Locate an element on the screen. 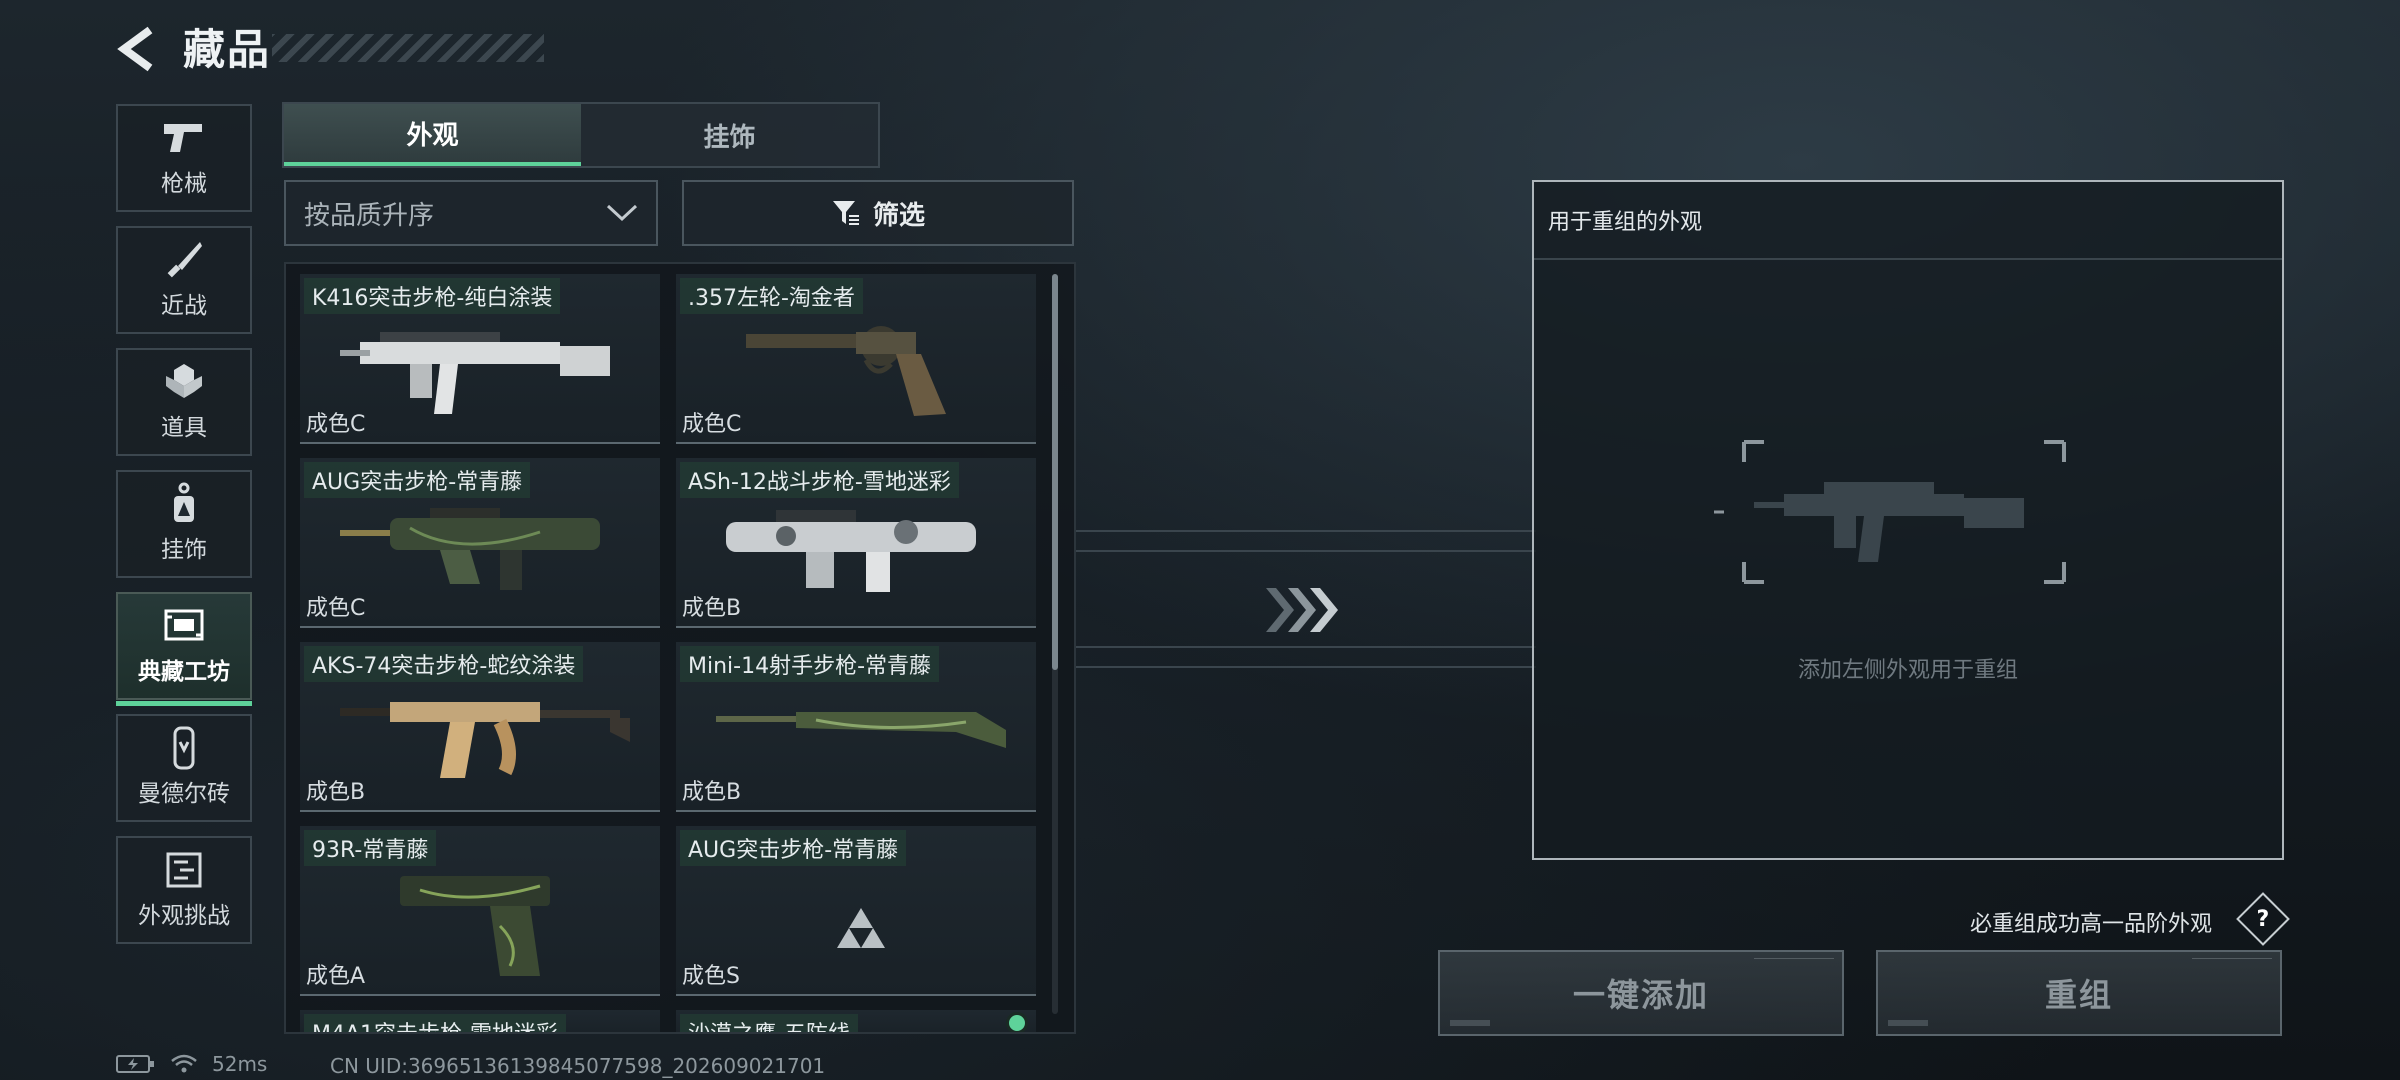 The image size is (2400, 1080). item-name: 沙漠之鹰-五防线 is located at coordinates (769, 1023).